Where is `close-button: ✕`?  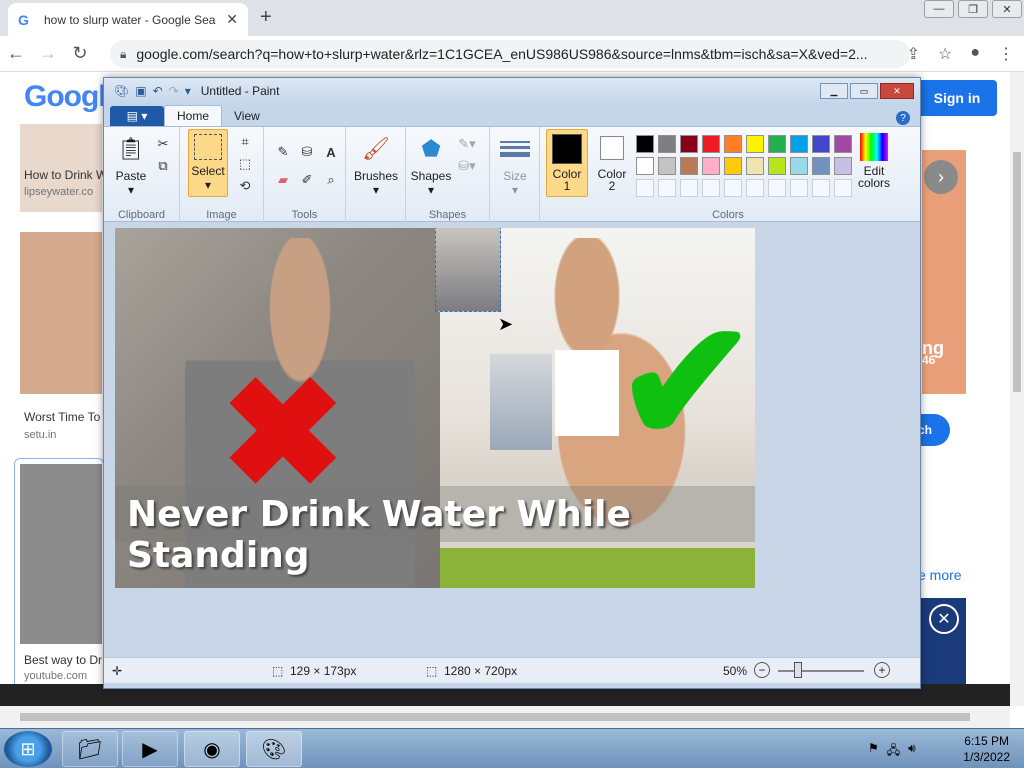 close-button: ✕ is located at coordinates (1007, 9).